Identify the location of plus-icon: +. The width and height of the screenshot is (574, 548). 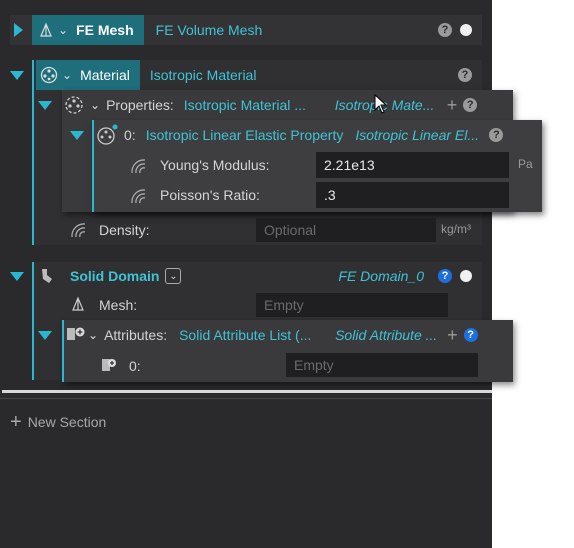
(16, 422).